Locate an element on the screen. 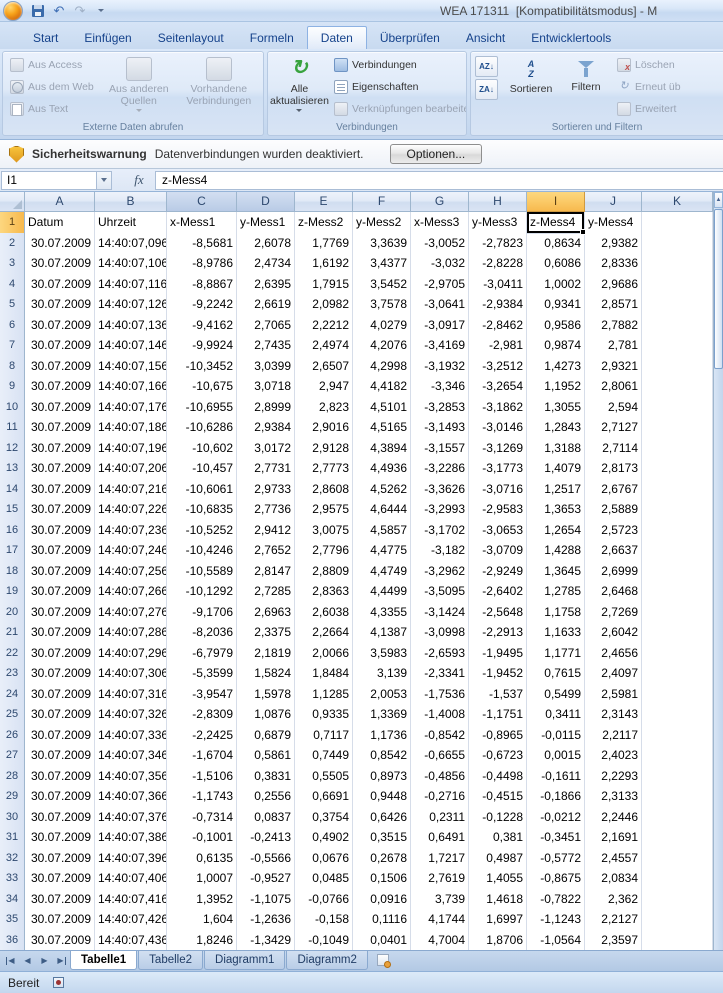 The height and width of the screenshot is (993, 723). cell-E14: 2,8608 is located at coordinates (324, 489).